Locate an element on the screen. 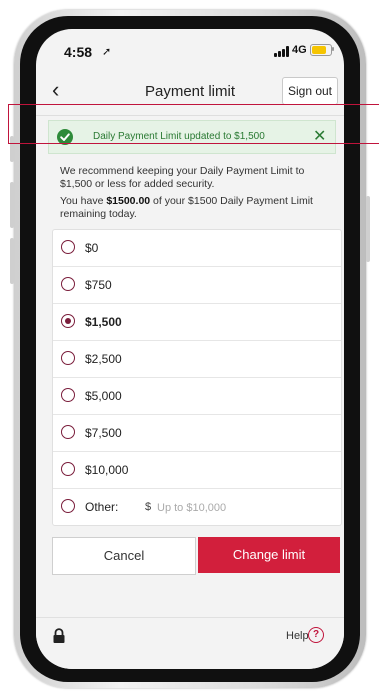 The height and width of the screenshot is (695, 379). signal-icon is located at coordinates (282, 51).